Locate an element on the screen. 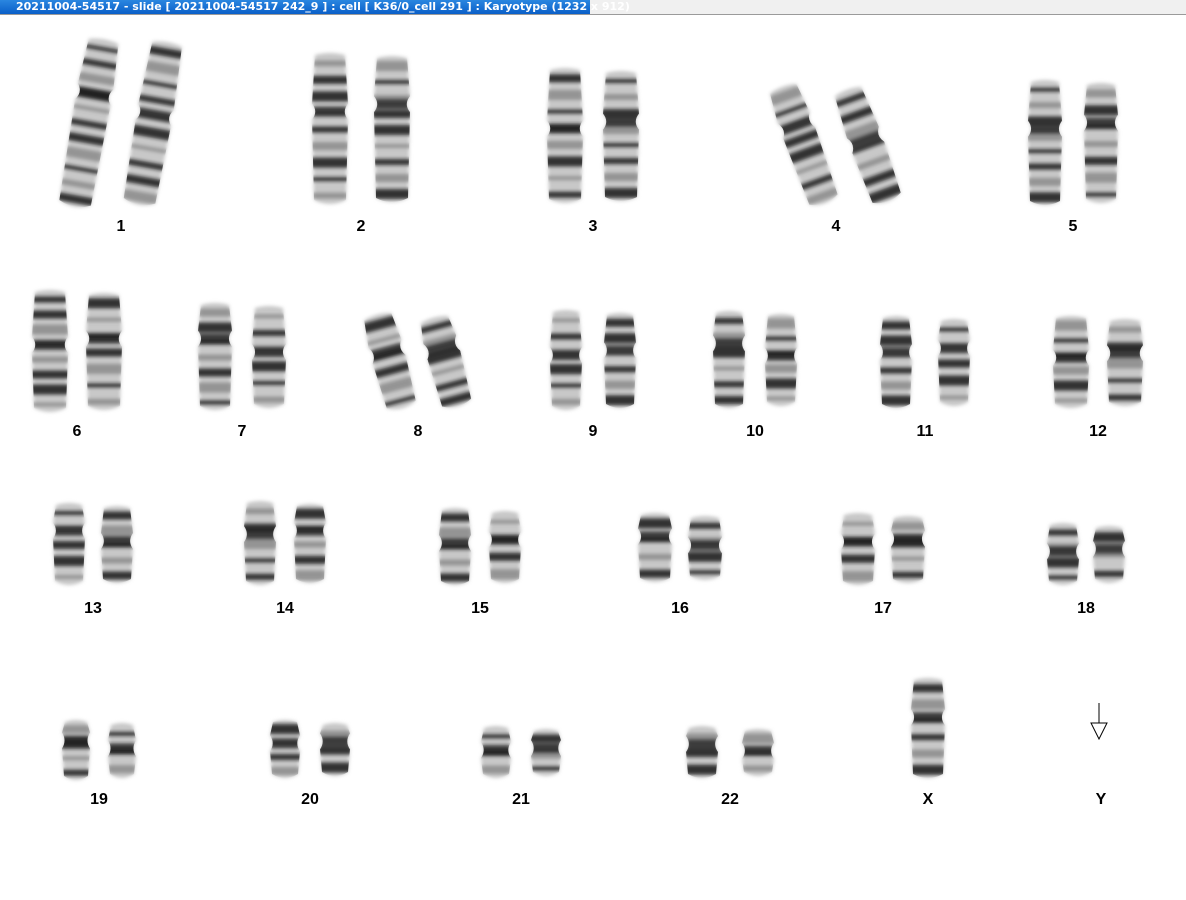 The height and width of the screenshot is (900, 1186). pair-label-15: 15 is located at coordinates (480, 608).